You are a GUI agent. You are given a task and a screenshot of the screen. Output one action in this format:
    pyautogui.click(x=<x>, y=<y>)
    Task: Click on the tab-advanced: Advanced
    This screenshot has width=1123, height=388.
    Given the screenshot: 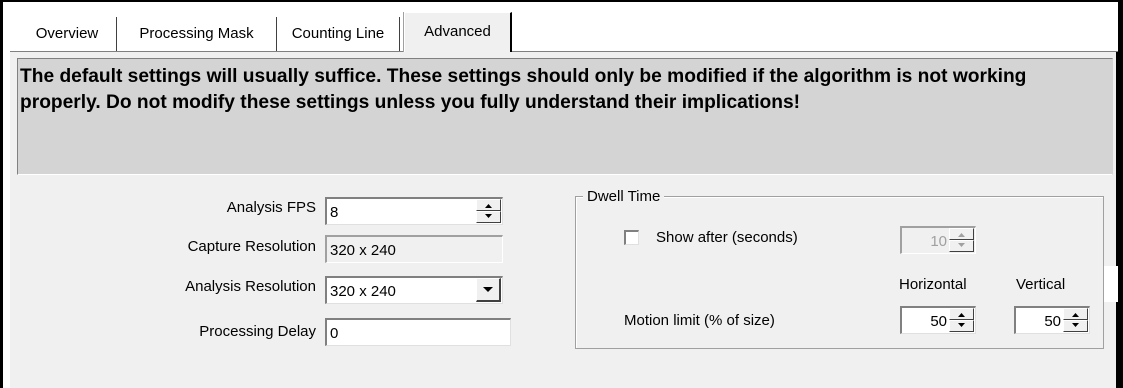 What is the action you would take?
    pyautogui.click(x=458, y=32)
    